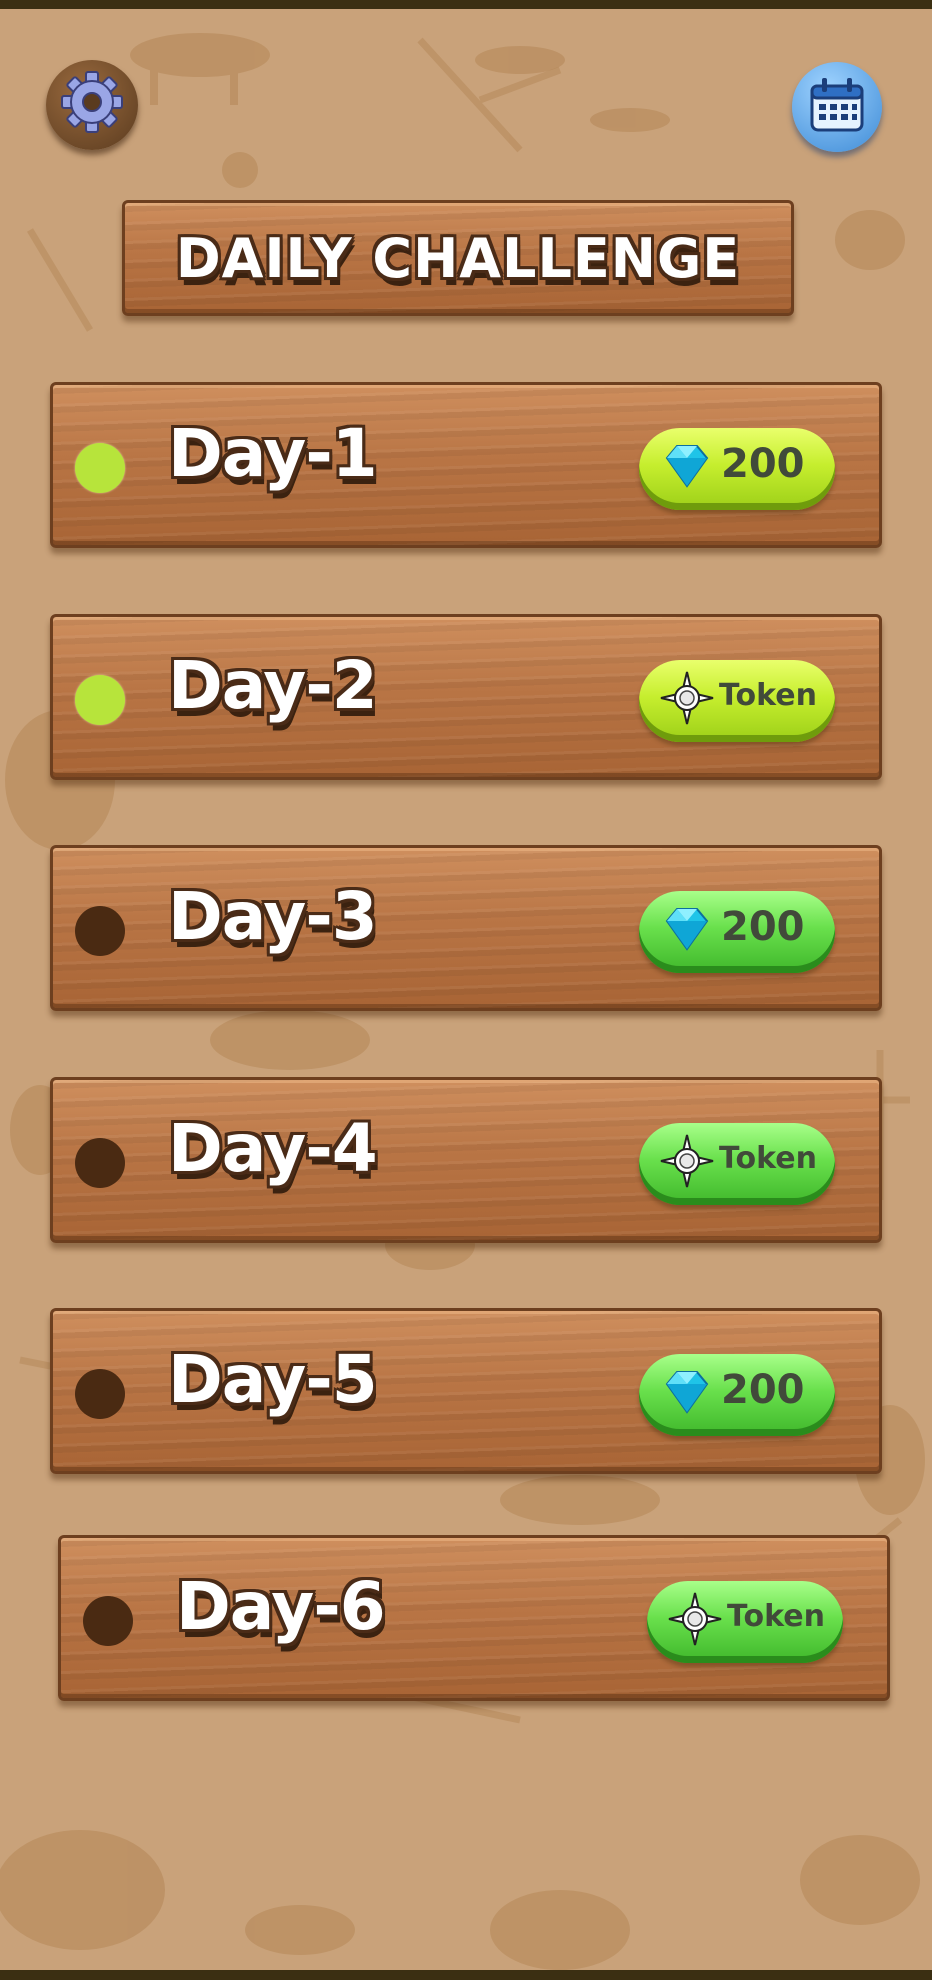  I want to click on day-label: Day-2, so click(273, 685).